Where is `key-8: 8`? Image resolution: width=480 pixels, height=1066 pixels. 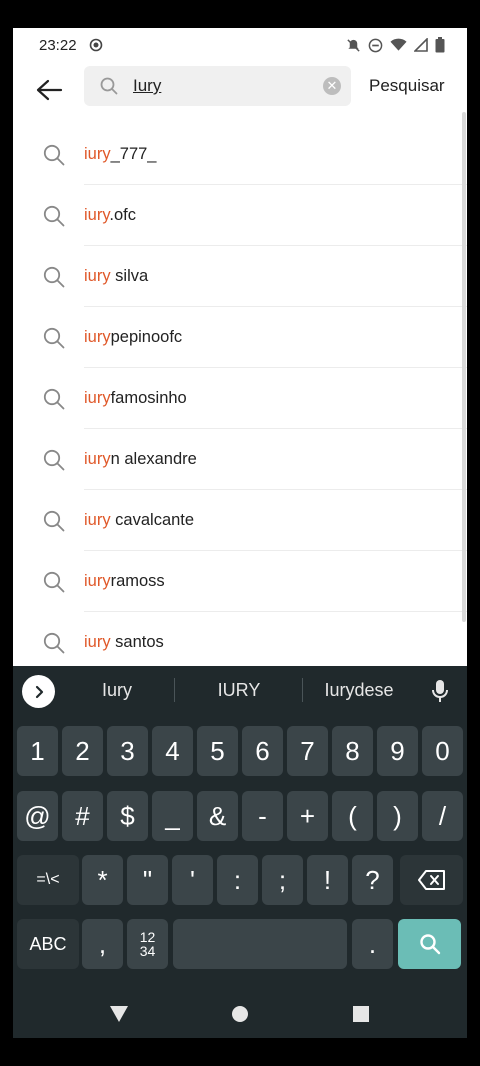
key-8: 8 is located at coordinates (352, 751).